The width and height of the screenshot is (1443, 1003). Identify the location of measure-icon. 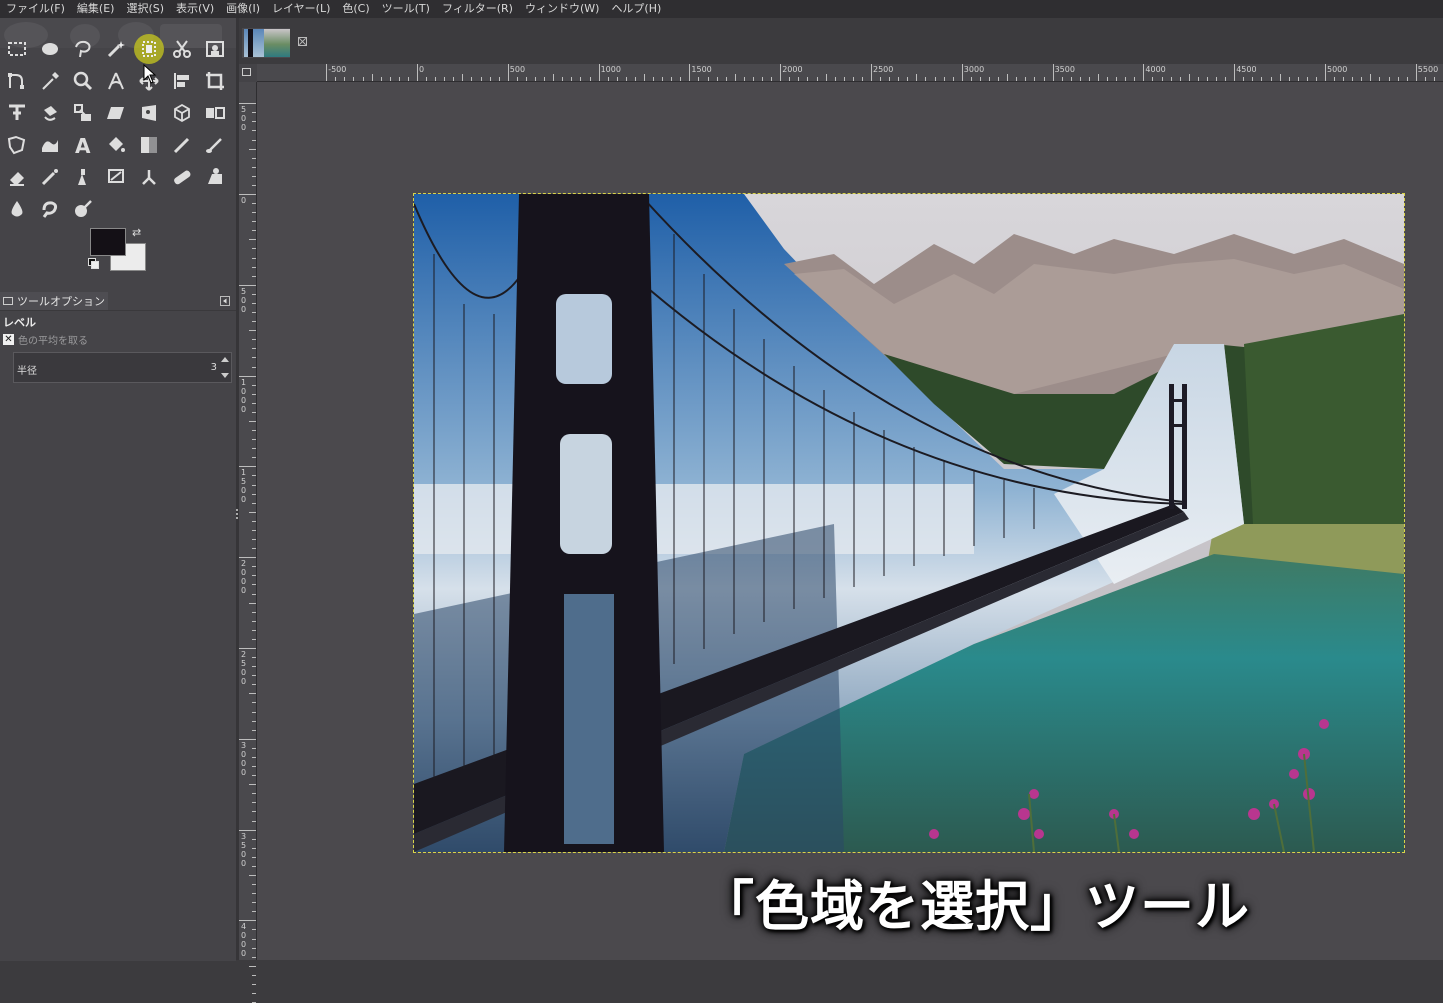
(115, 81).